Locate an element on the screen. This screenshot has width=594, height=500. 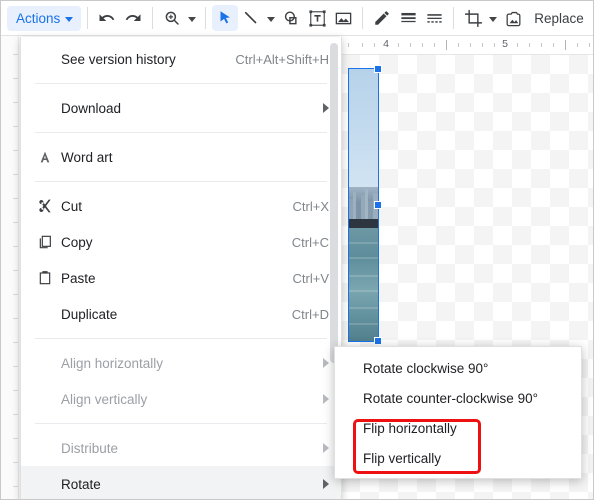
ruler-number: 5 is located at coordinates (505, 44).